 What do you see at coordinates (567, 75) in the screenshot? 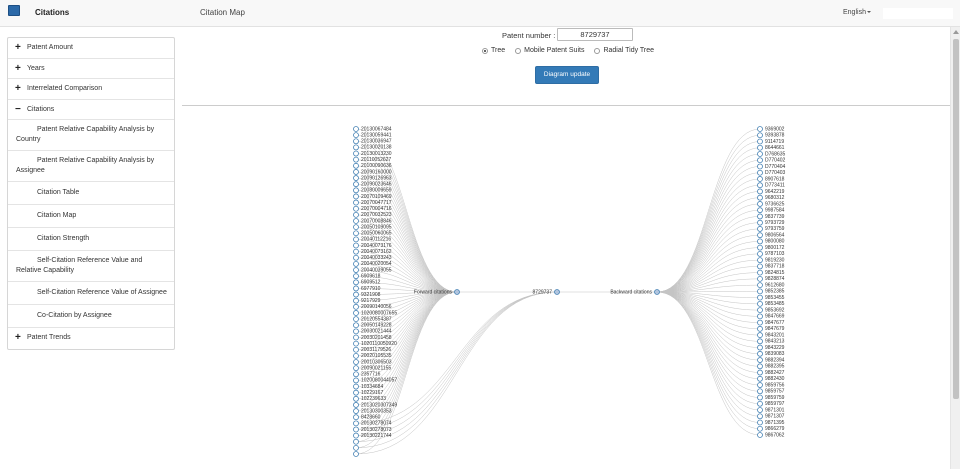
I see `diagram-update-button: Diagram update` at bounding box center [567, 75].